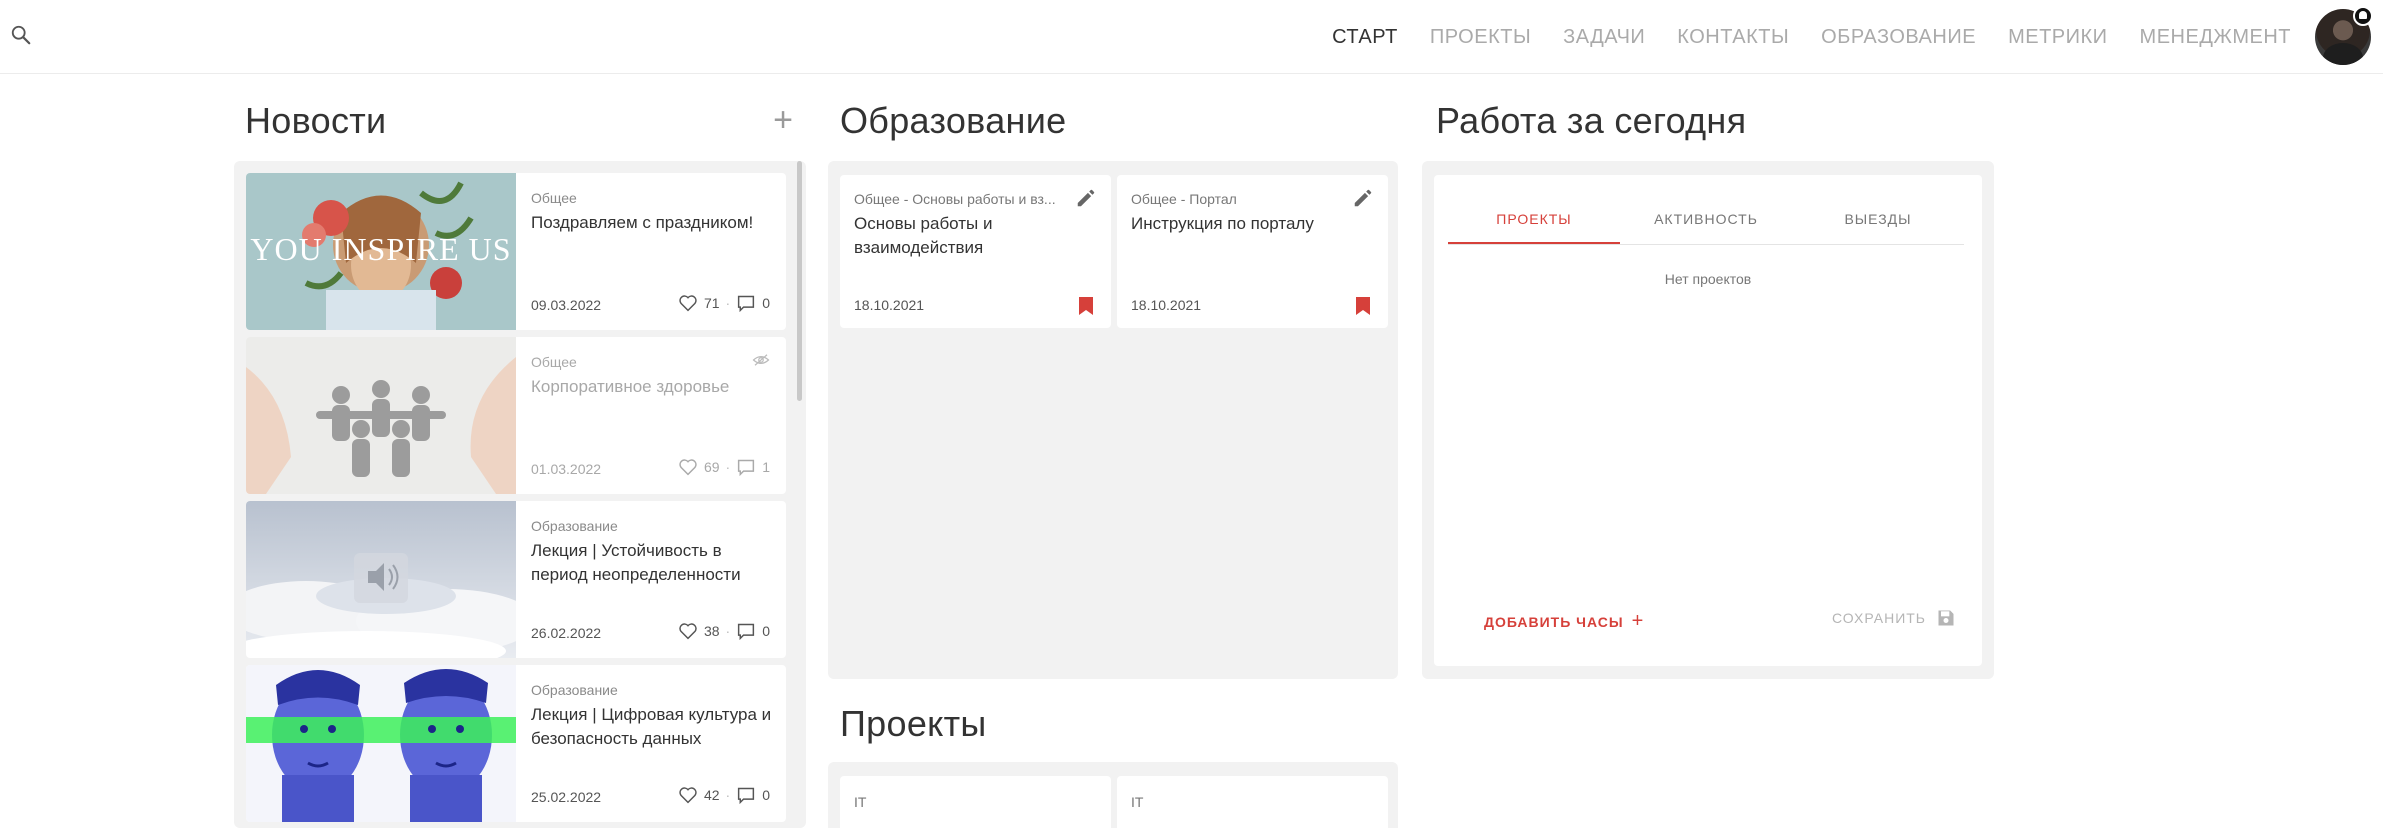  I want to click on education-course-title: Инструкция по порталу, so click(1241, 224).